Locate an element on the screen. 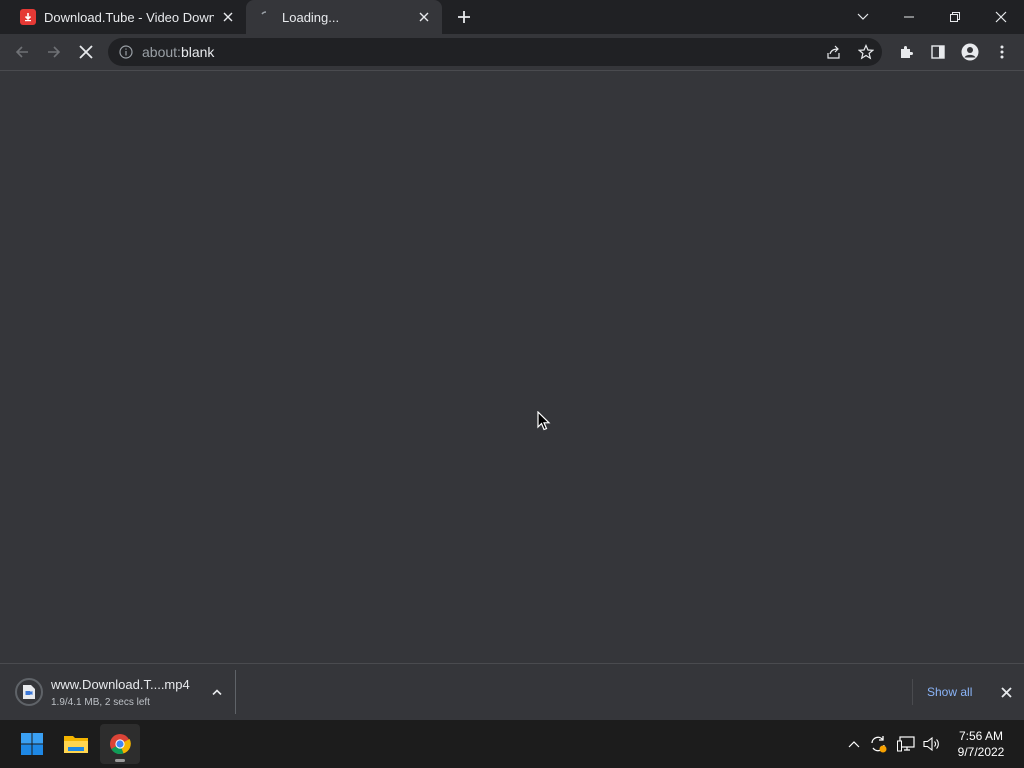 The height and width of the screenshot is (768, 1024). stop-loading-button is located at coordinates (86, 52).